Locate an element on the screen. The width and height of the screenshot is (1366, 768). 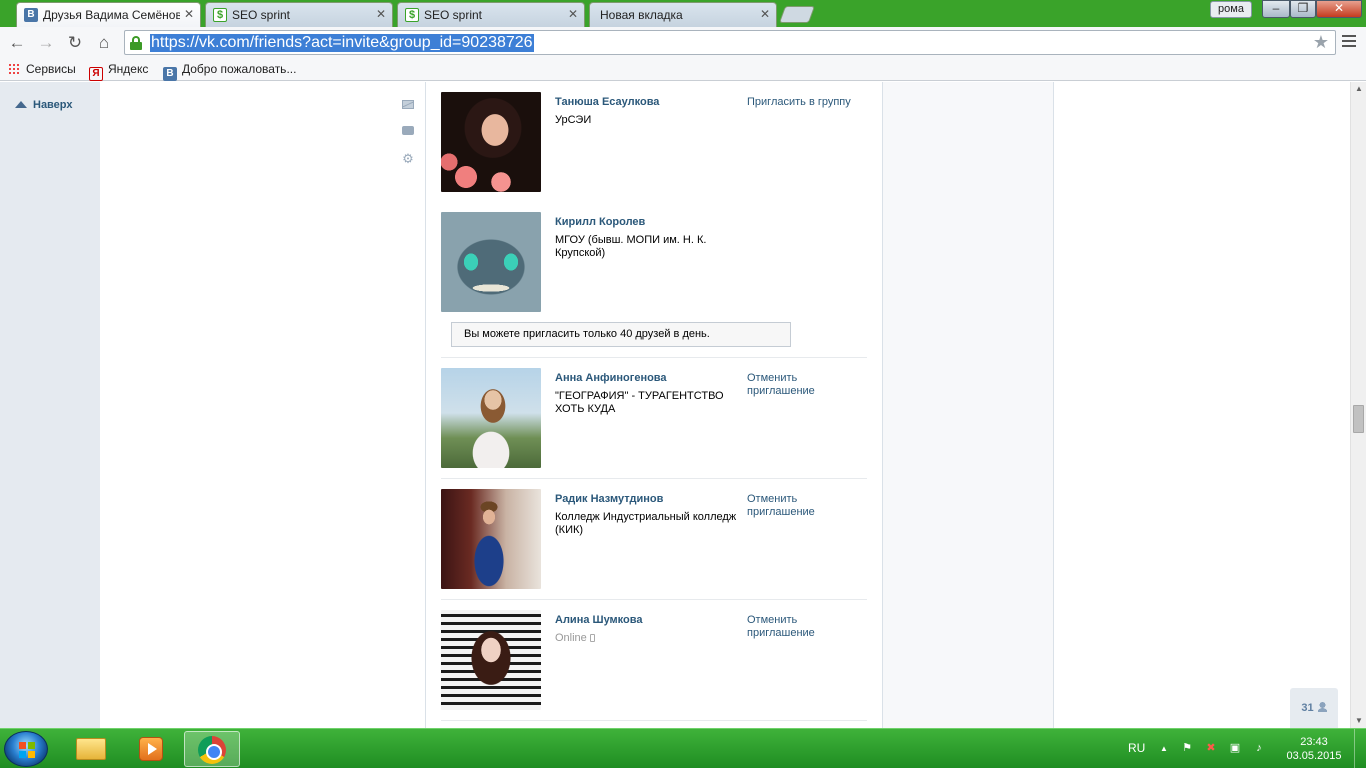
error-icon: ✖ is located at coordinates (1211, 748).